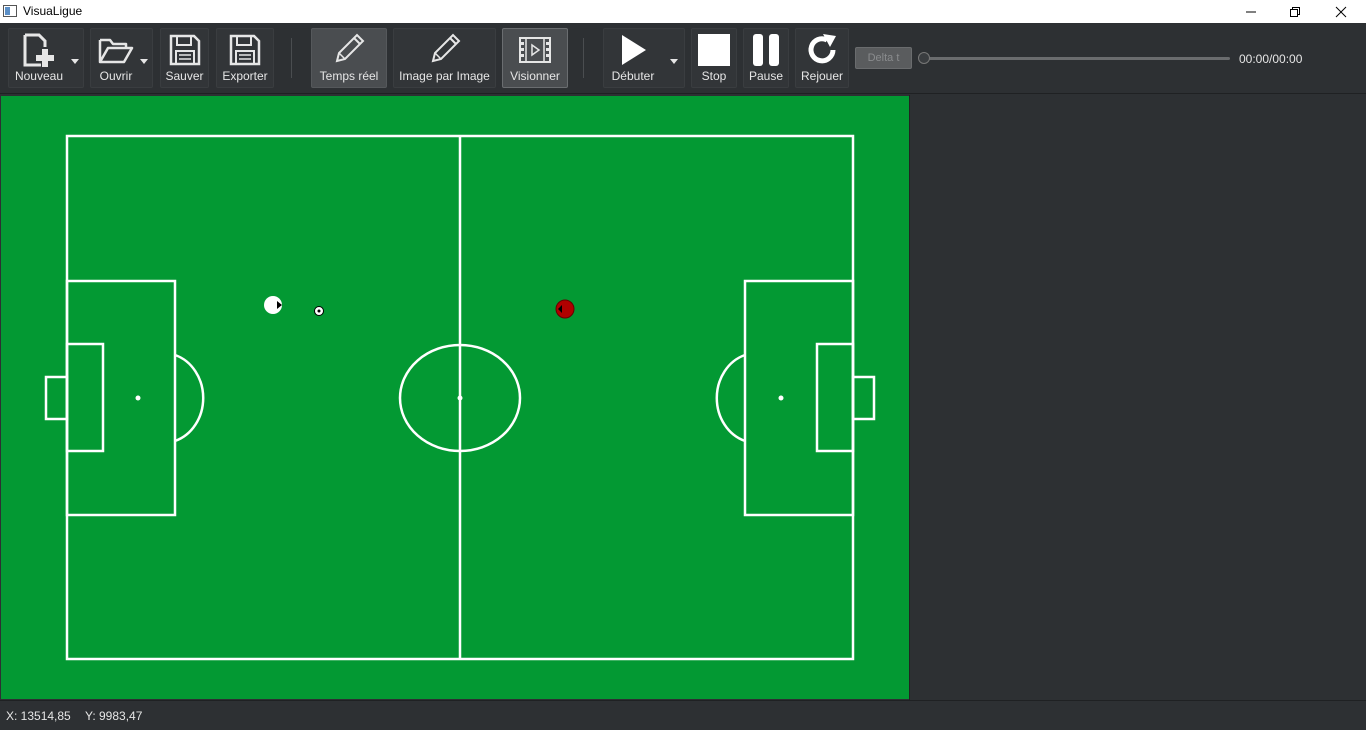 The height and width of the screenshot is (730, 1366). I want to click on save-icon, so click(184, 50).